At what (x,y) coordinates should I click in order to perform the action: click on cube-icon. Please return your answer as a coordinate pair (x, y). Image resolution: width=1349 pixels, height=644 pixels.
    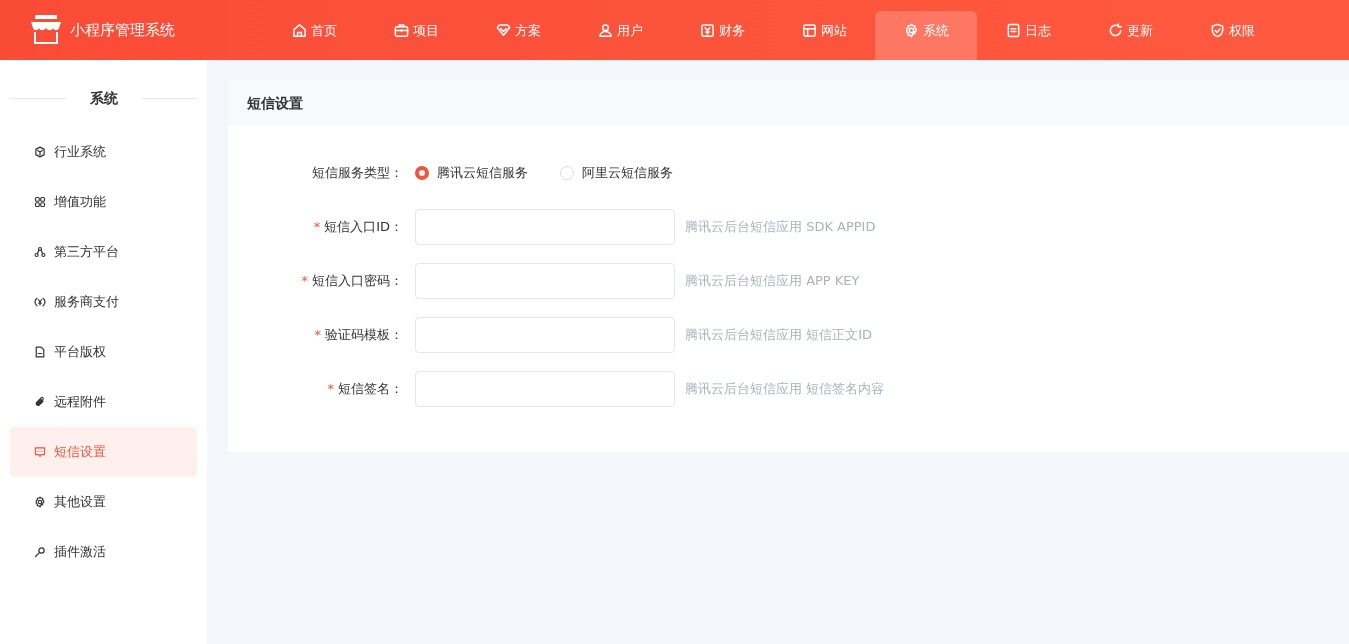
    Looking at the image, I should click on (40, 152).